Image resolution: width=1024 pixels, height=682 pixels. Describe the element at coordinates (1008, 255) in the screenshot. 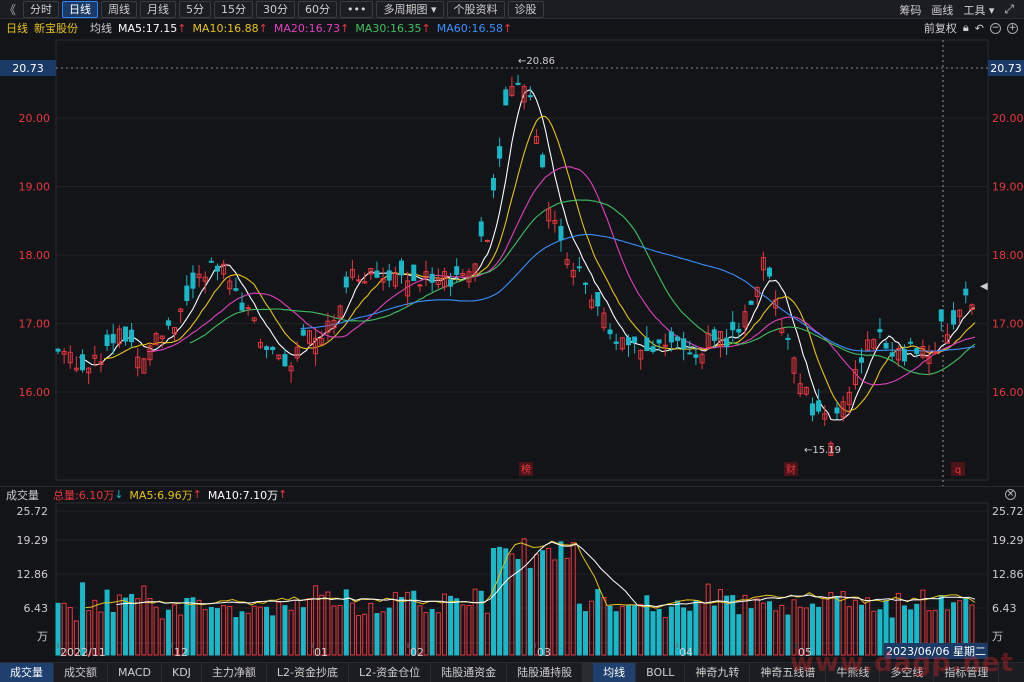

I see `y-tick-label-right: 18.00` at that location.